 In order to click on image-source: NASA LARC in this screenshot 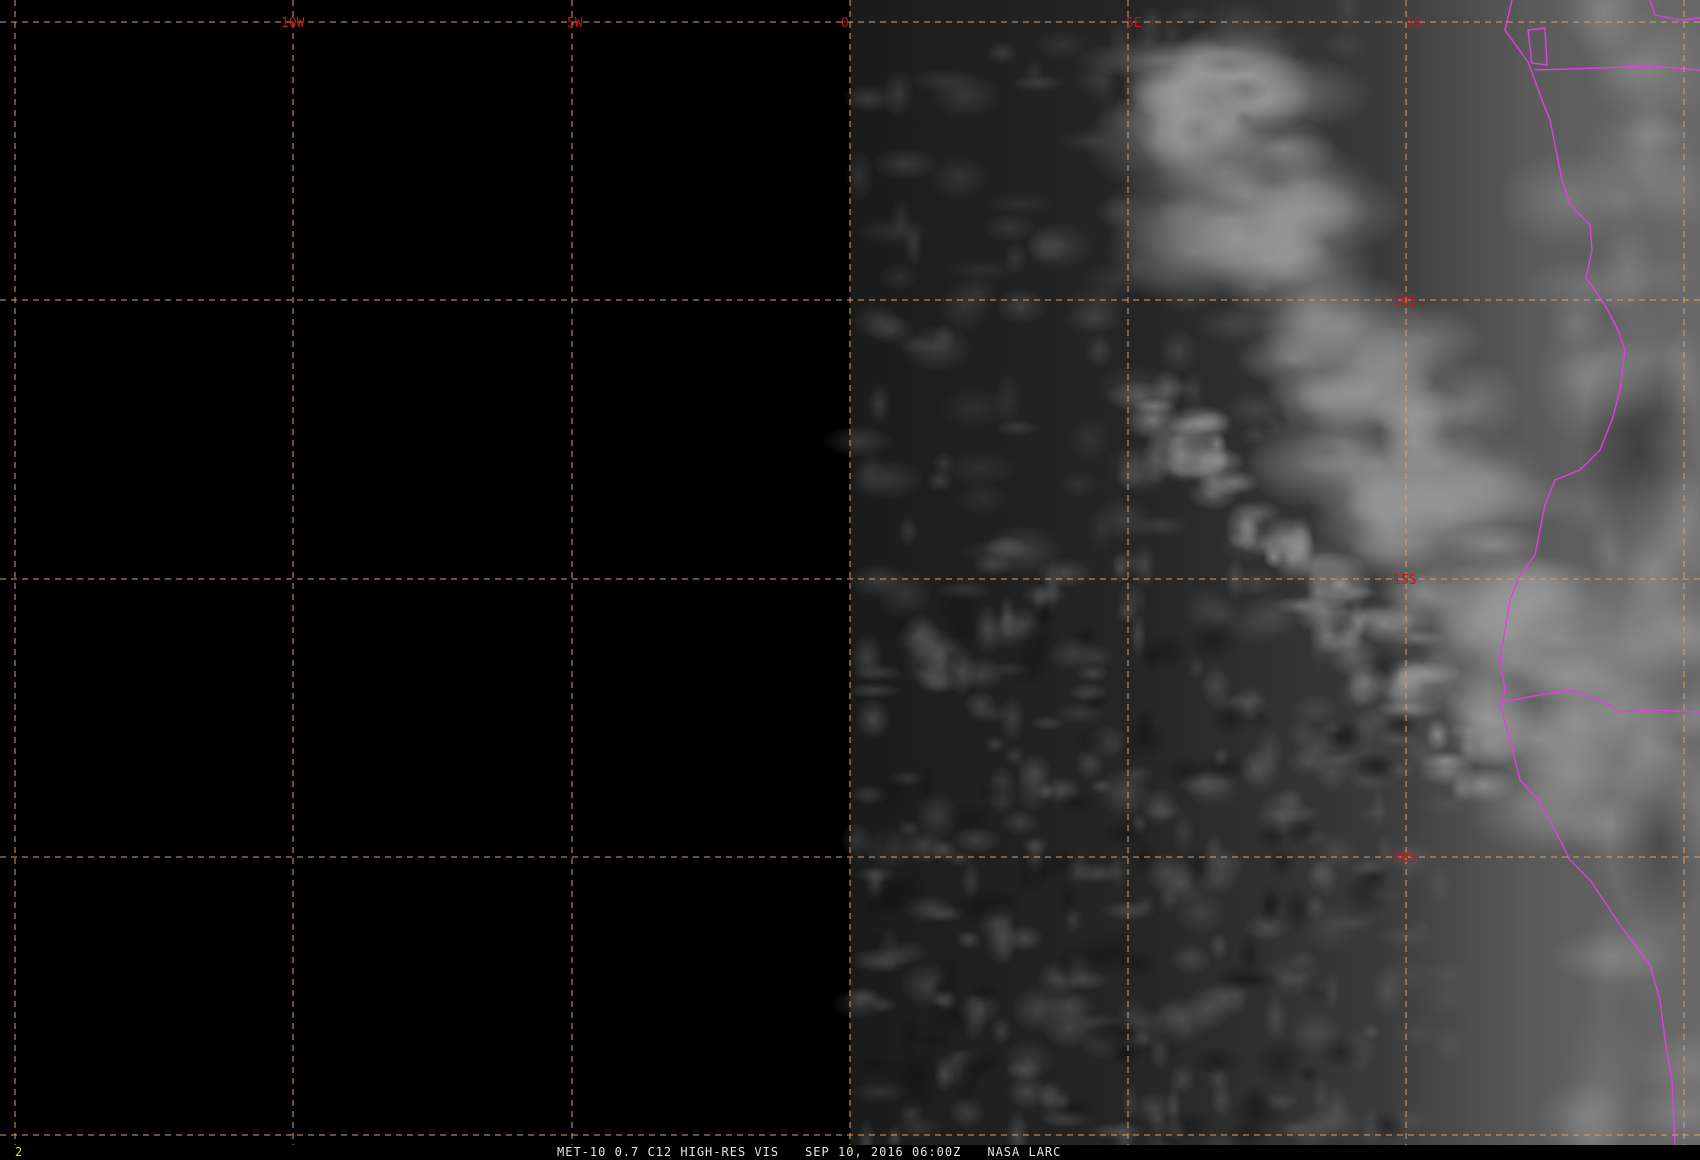, I will do `click(1024, 1152)`.